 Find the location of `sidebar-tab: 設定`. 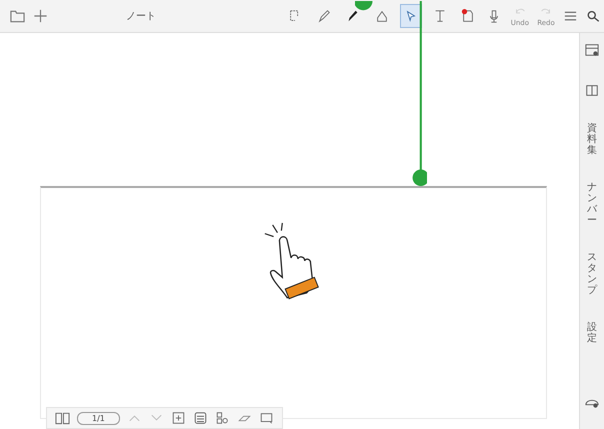

sidebar-tab: 設定 is located at coordinates (592, 333).